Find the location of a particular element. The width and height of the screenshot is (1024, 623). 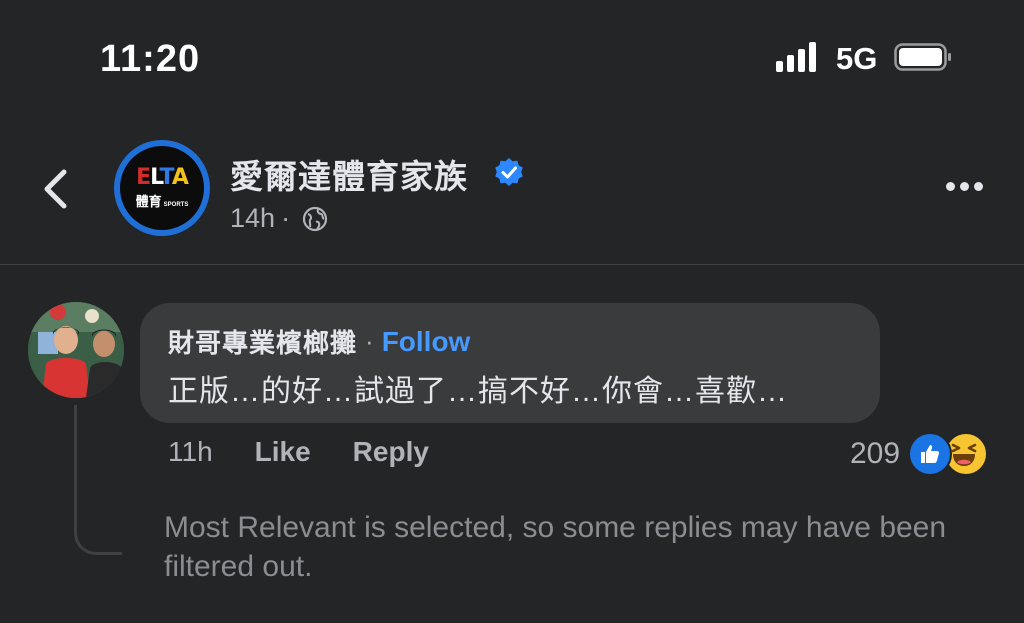

header-divider is located at coordinates (512, 264).